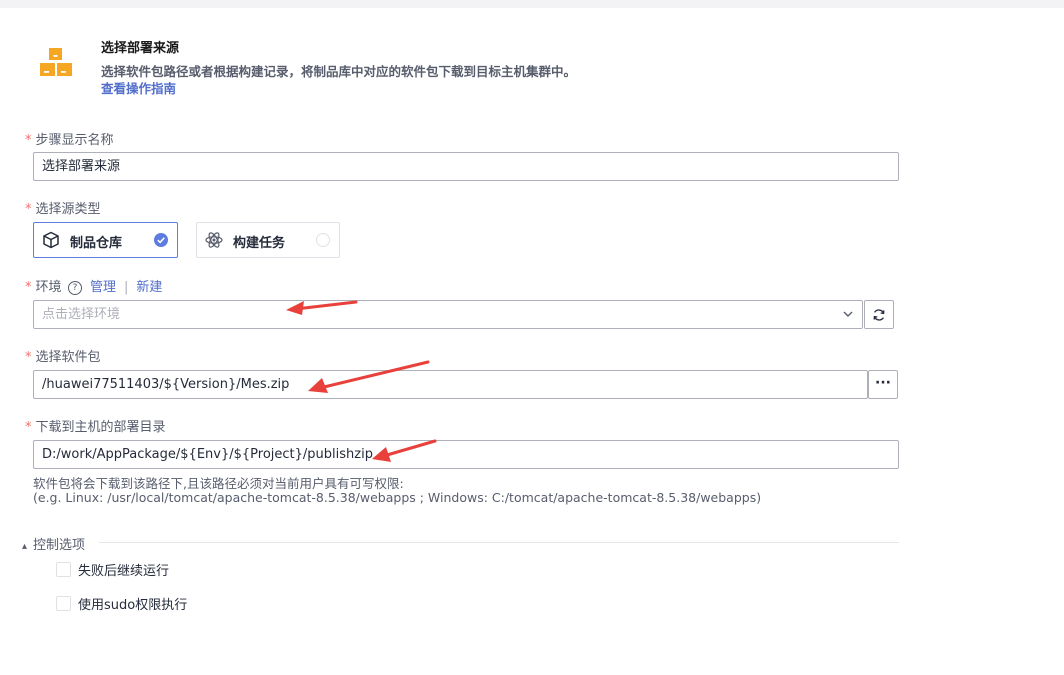 This screenshot has height=675, width=1064. I want to click on environment-select: 点击选择环境, so click(448, 314).